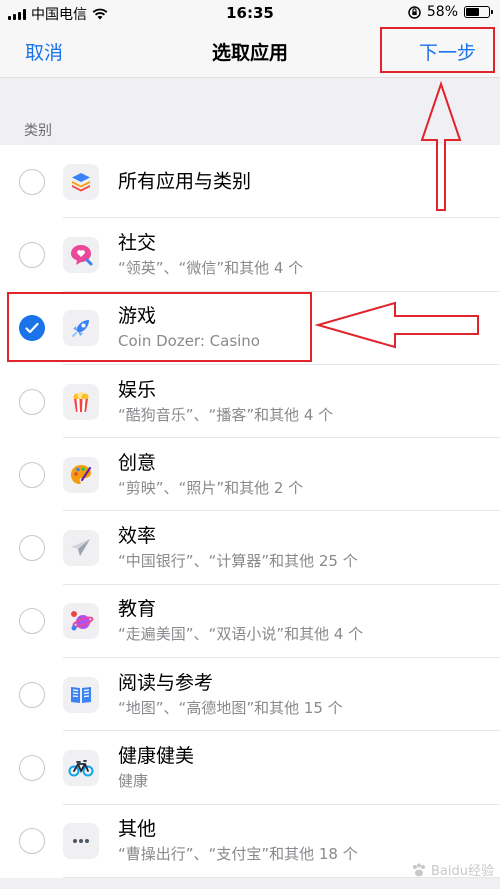  Describe the element at coordinates (241, 634) in the screenshot. I see `category-subtitle: “走遍美国”、“双语小说”和其他 4 个` at that location.